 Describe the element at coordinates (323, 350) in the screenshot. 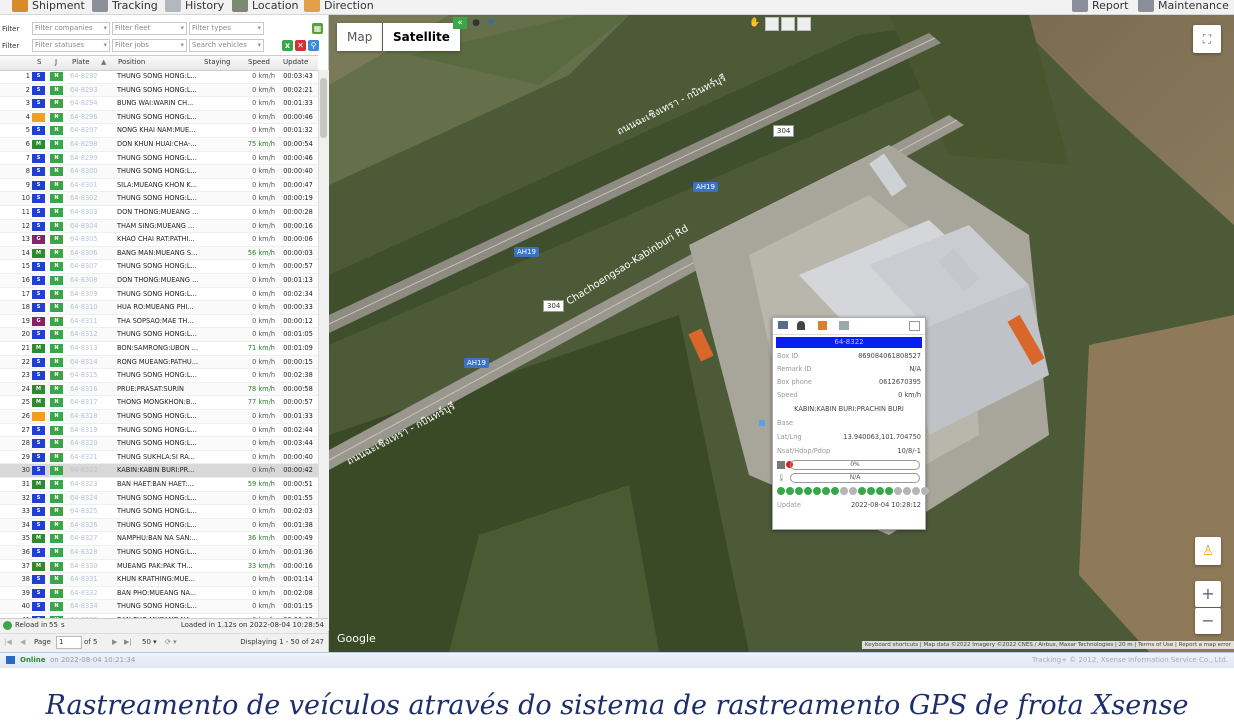

I see `grid-scrollbar` at that location.